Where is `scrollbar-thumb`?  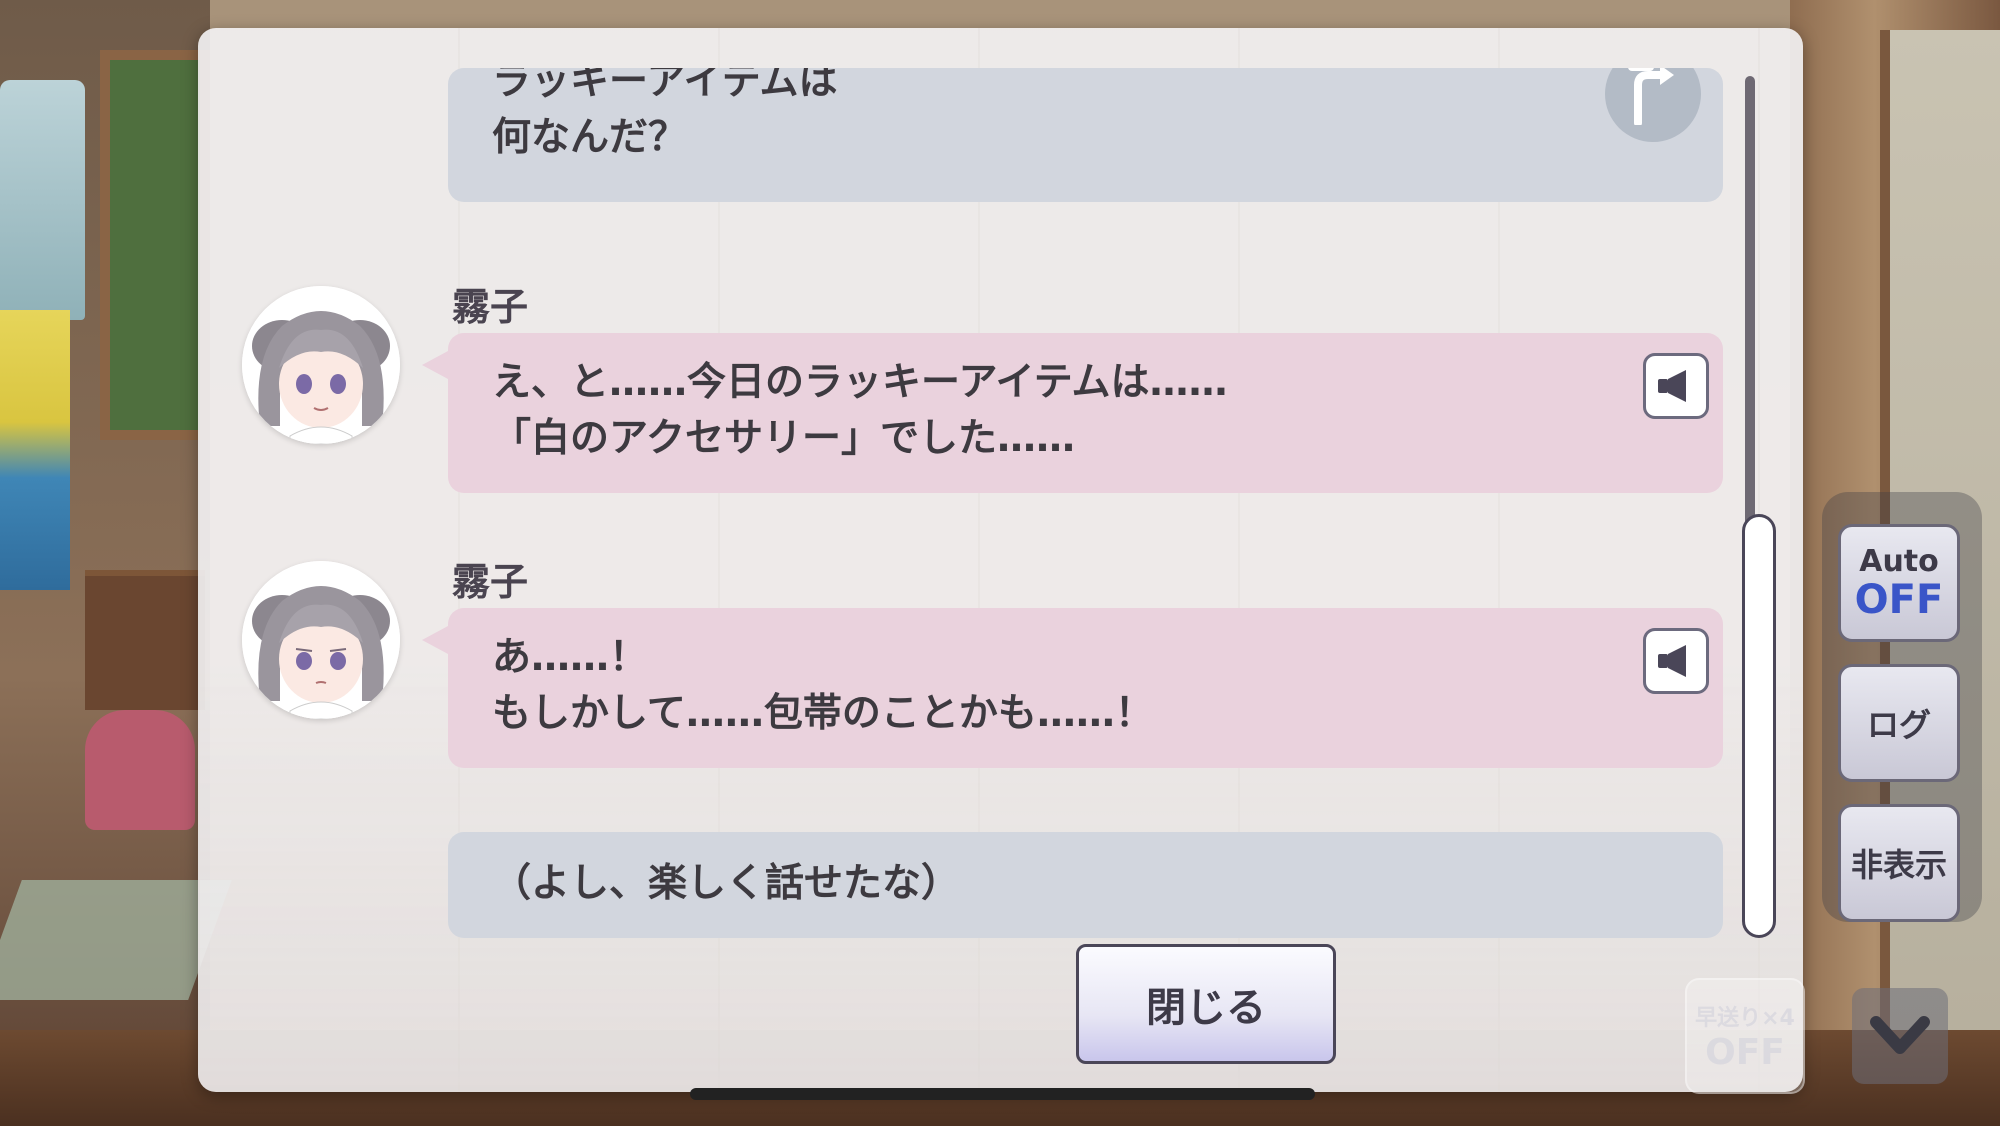 scrollbar-thumb is located at coordinates (1759, 726).